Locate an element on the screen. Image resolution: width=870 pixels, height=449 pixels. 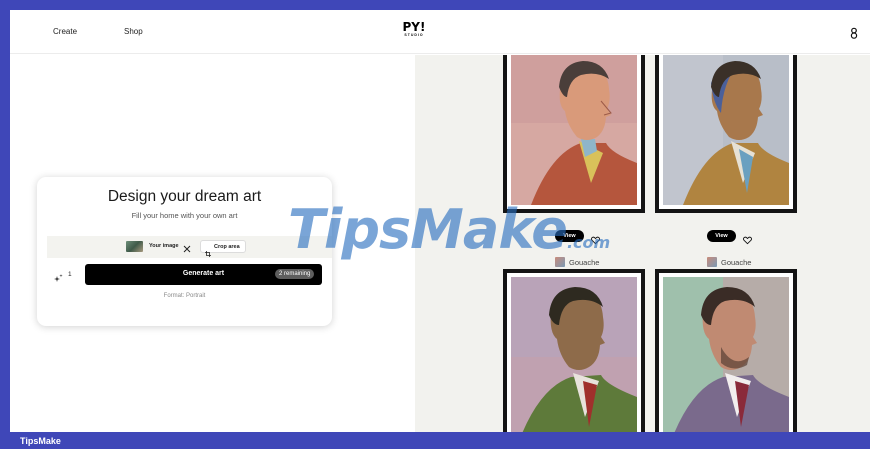
crop-area-label: Crop area is located at coordinates (227, 247).